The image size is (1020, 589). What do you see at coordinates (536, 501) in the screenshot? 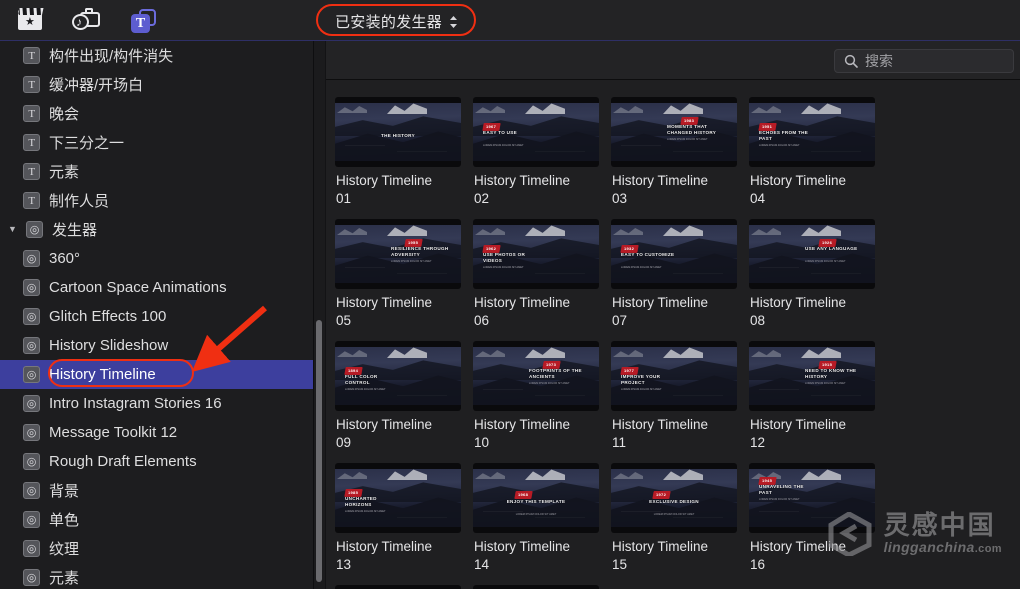
I see `thumbnail-title: ENJOY THIS TEMPLATE` at bounding box center [536, 501].